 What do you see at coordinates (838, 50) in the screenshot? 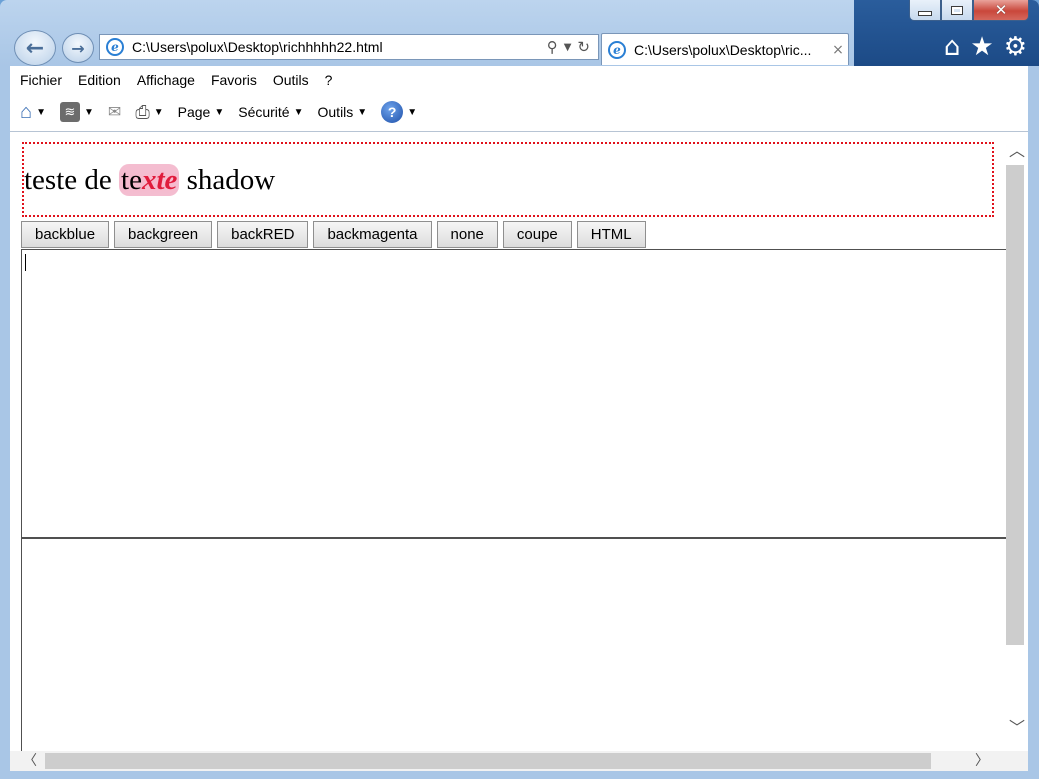
I see `tab-close-icon: ×` at bounding box center [838, 50].